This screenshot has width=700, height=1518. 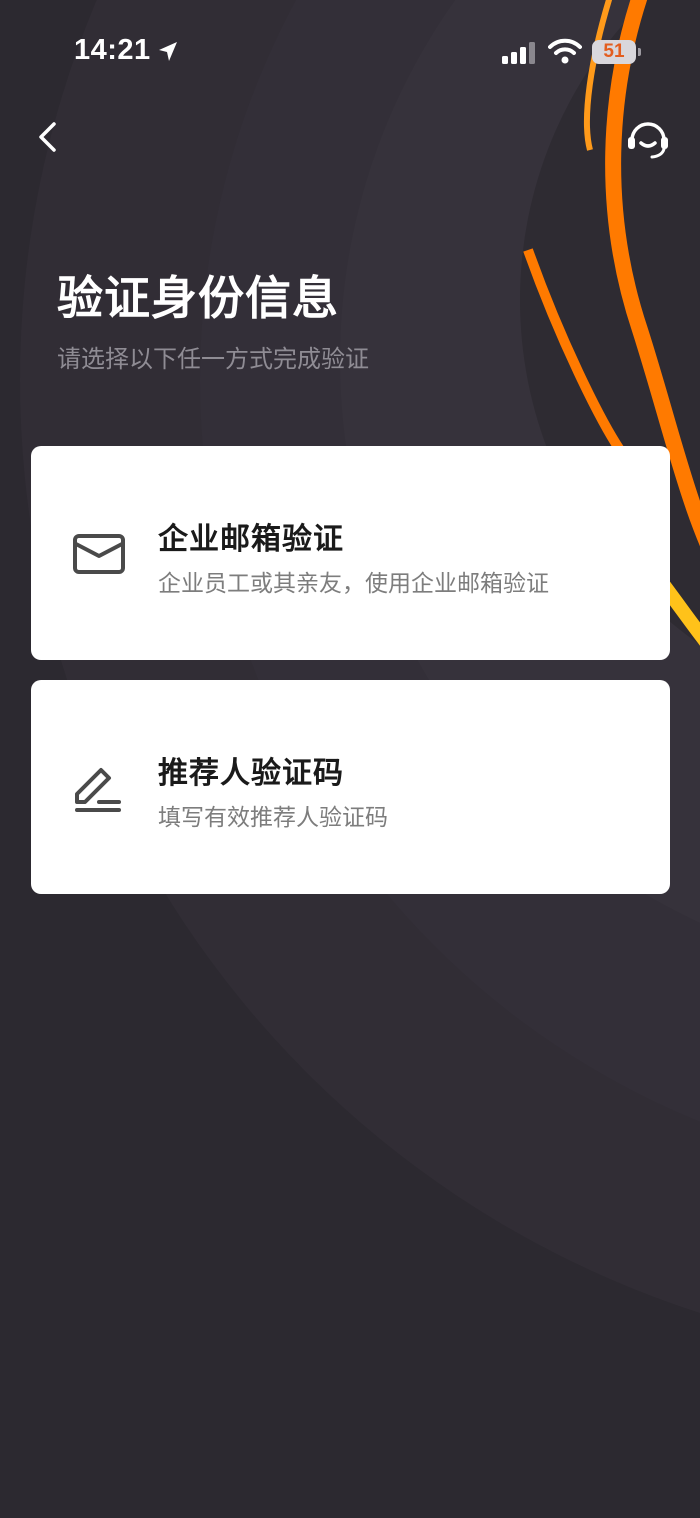 I want to click on status-bar: 14:21 51, so click(x=350, y=50).